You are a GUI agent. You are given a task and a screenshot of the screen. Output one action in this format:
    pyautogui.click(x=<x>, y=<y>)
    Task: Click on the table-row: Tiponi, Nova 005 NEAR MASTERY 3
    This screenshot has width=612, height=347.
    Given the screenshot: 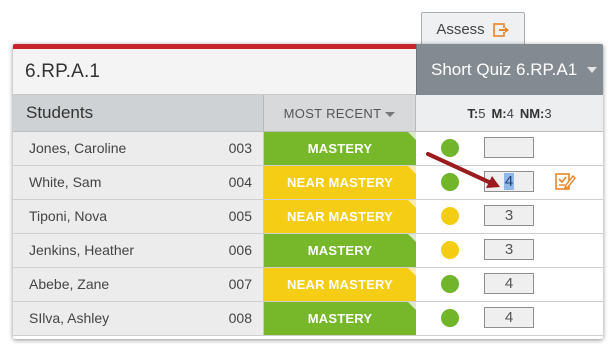 What is the action you would take?
    pyautogui.click(x=308, y=217)
    